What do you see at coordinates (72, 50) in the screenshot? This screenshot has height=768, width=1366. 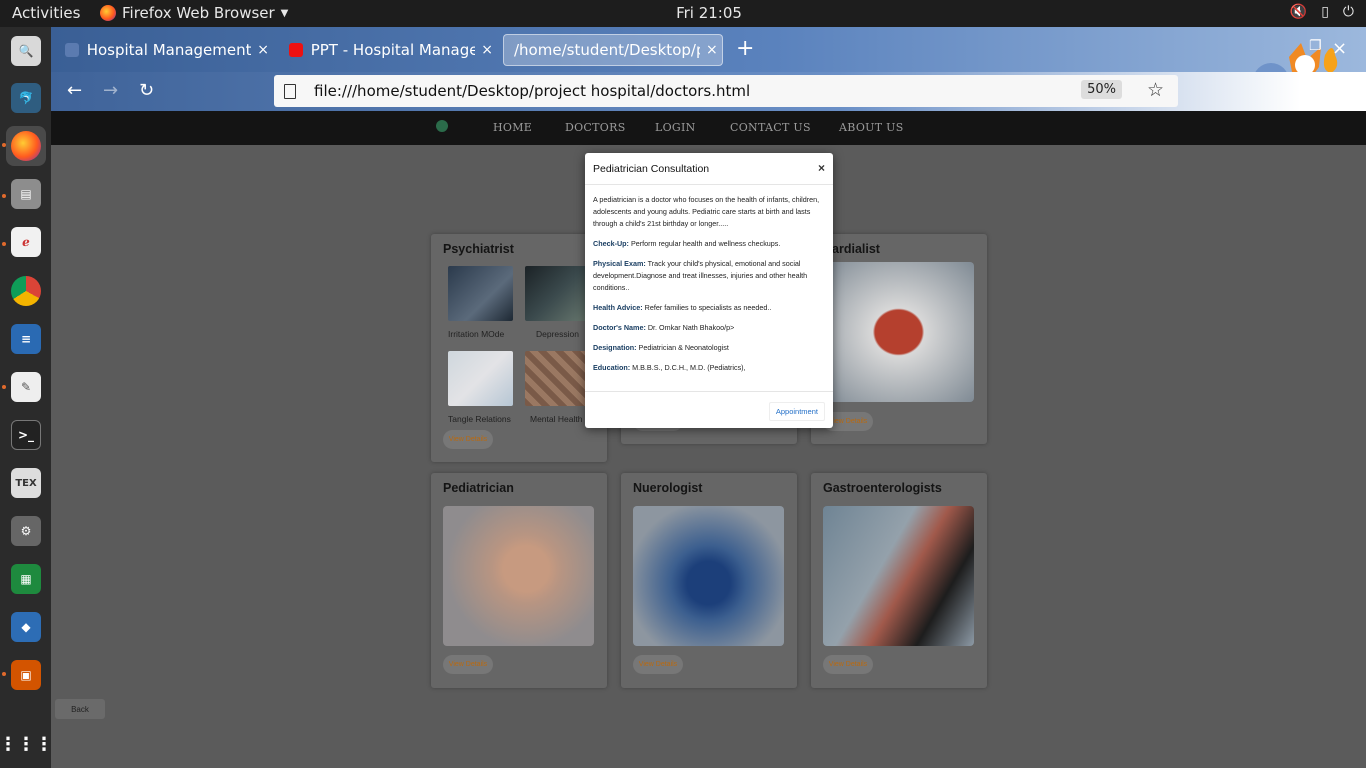 I see `page-favicon-icon` at bounding box center [72, 50].